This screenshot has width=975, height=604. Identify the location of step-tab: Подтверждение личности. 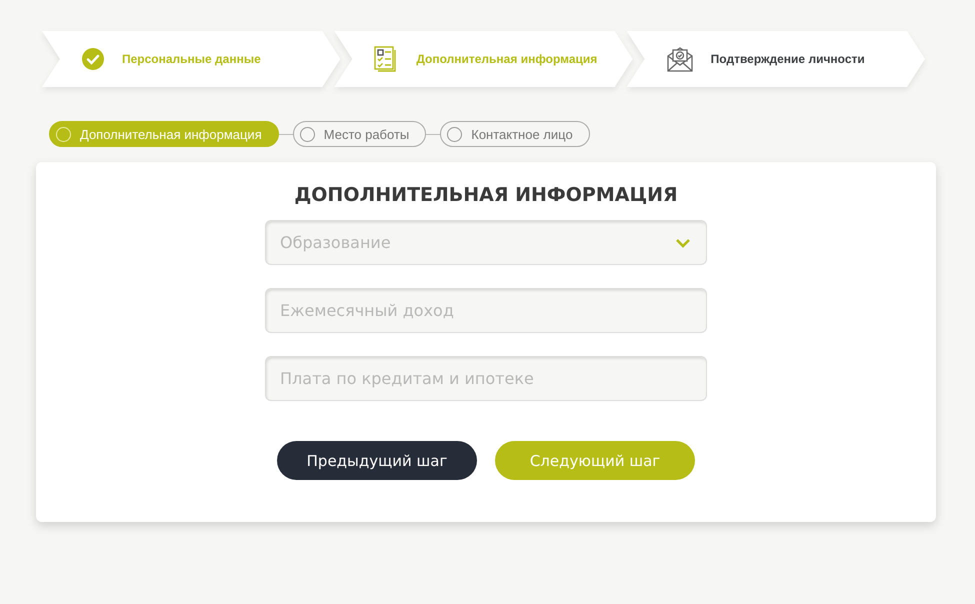
(775, 59).